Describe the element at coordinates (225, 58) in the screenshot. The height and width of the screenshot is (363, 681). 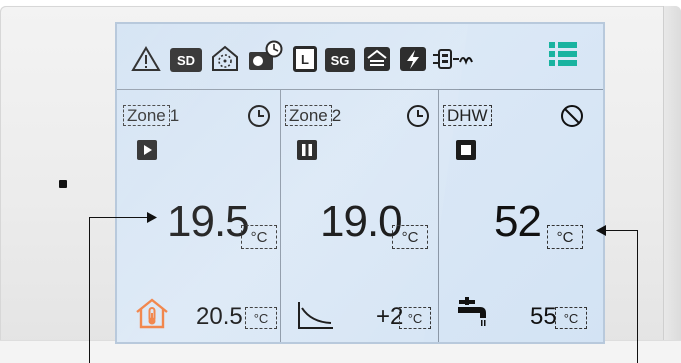
I see `defrost-icon` at that location.